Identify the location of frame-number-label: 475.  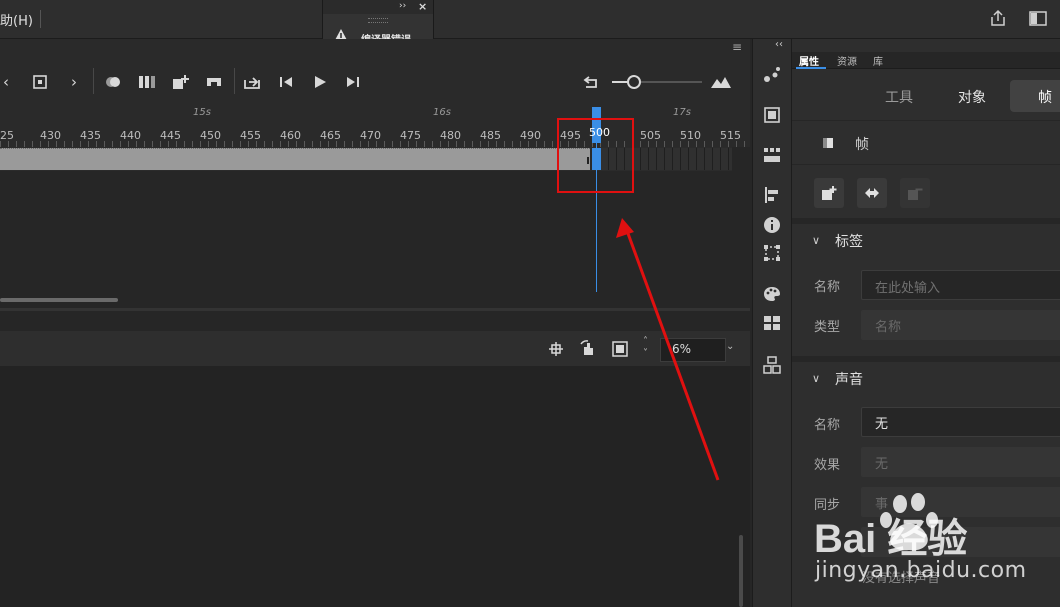
(410, 135).